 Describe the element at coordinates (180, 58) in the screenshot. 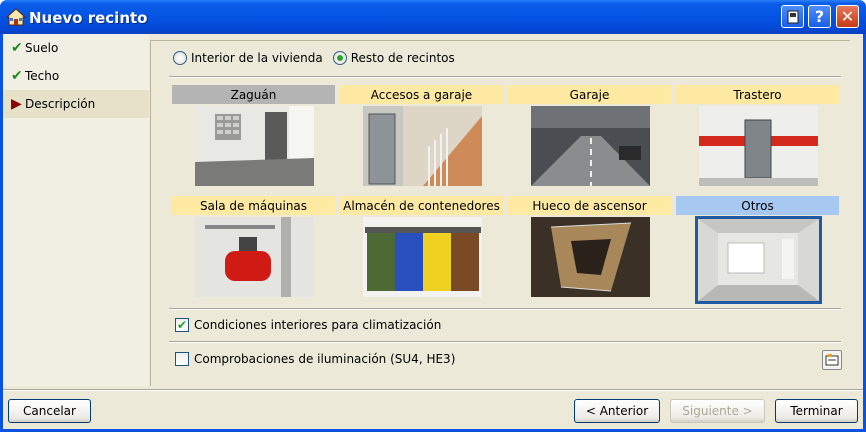

I see `radio-interior` at that location.